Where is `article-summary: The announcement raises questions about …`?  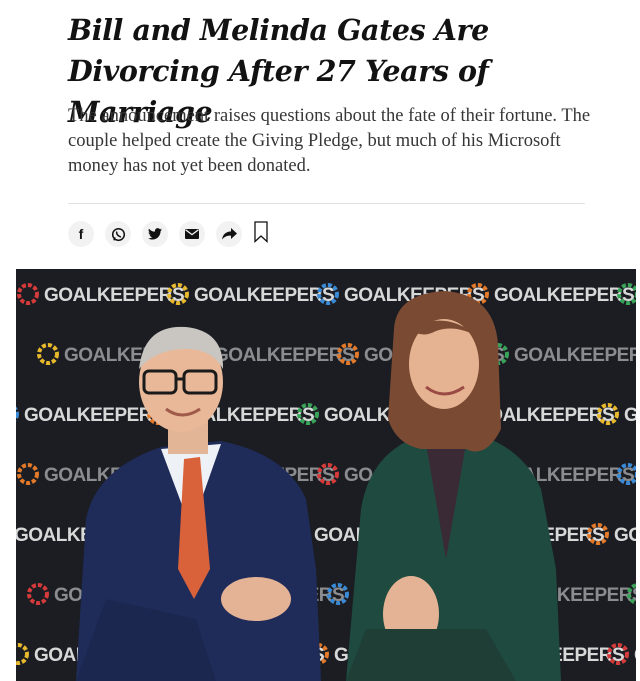 article-summary: The announcement raises questions about … is located at coordinates (329, 141).